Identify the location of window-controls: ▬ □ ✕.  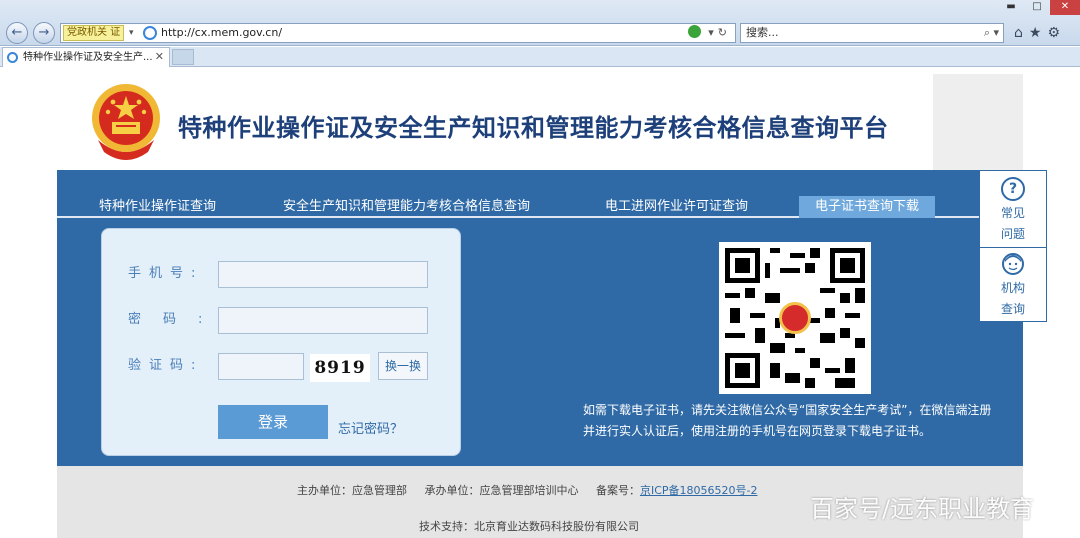
(1039, 7).